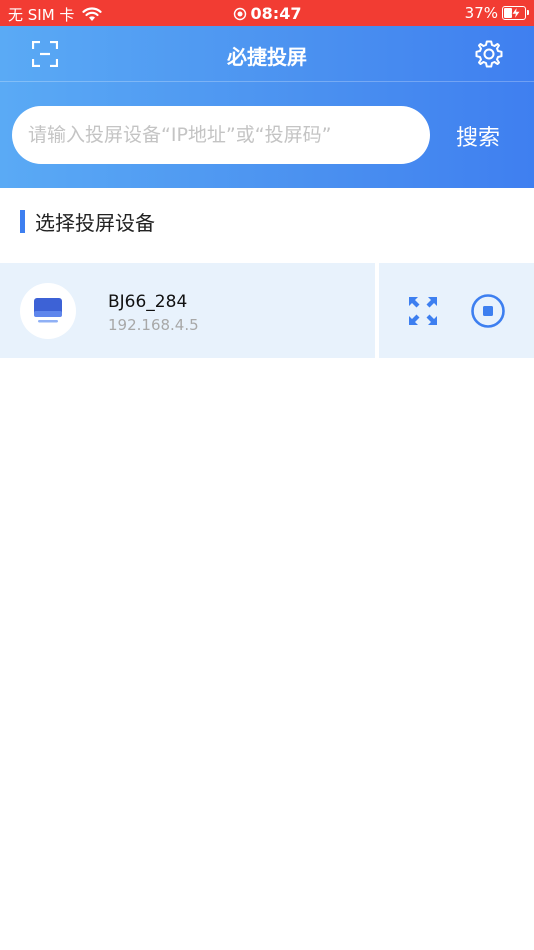 The image size is (534, 950). I want to click on device-actions, so click(456, 310).